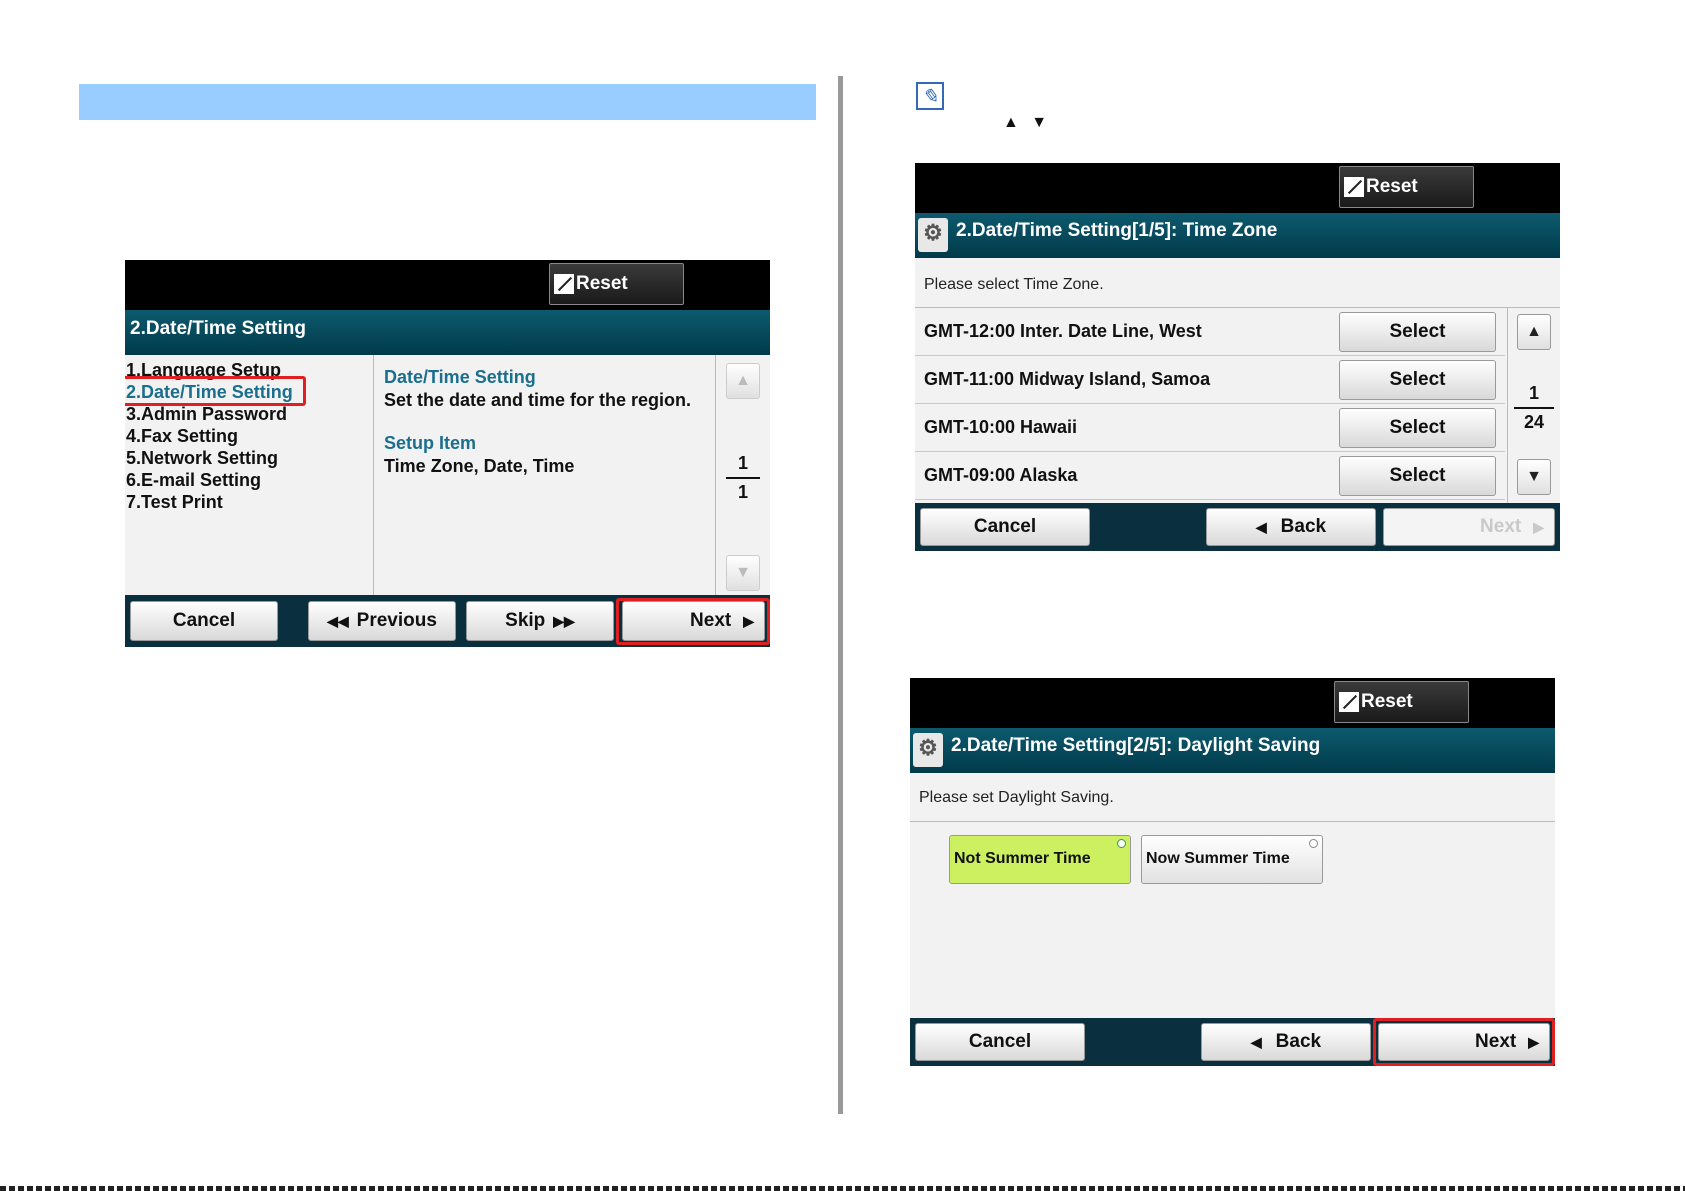 This screenshot has height=1191, width=1685. I want to click on list-item: GMT-10:00 Hawaii Select, so click(1210, 428).